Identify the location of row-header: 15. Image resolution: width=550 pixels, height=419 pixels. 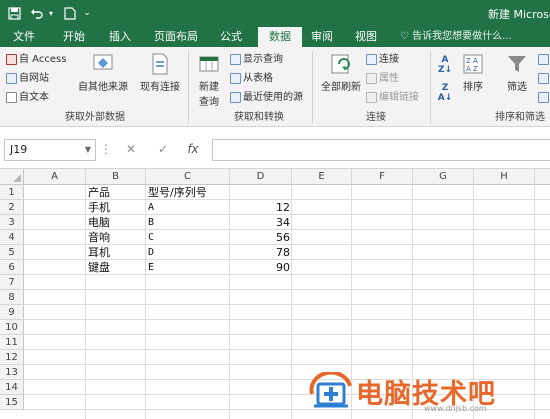
(12, 402).